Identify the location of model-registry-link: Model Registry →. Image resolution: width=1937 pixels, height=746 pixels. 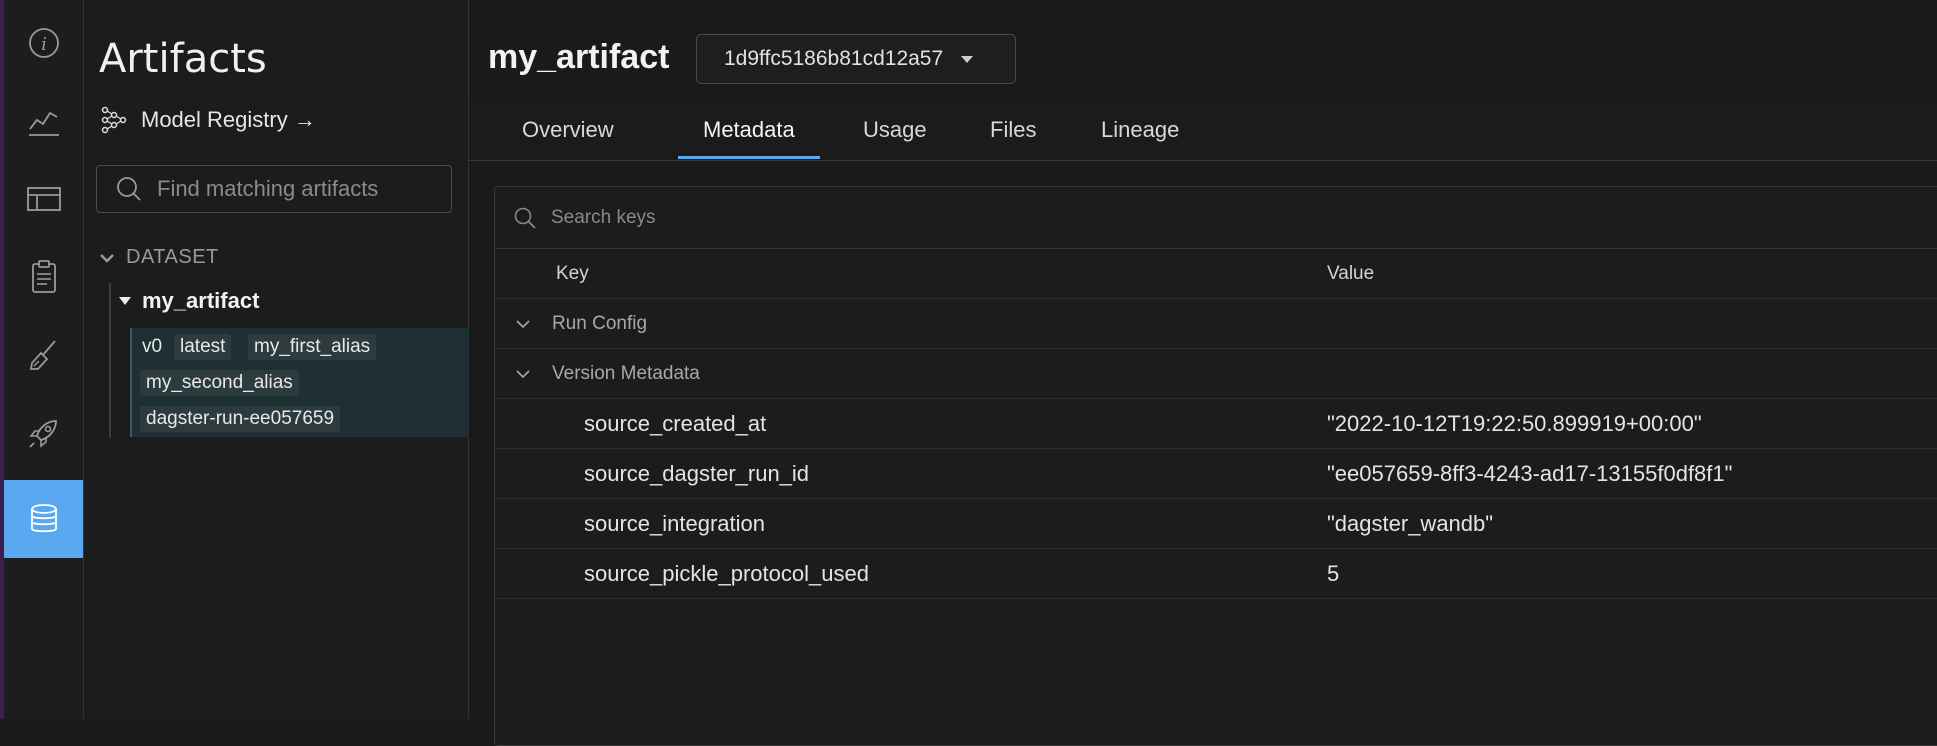
(207, 120).